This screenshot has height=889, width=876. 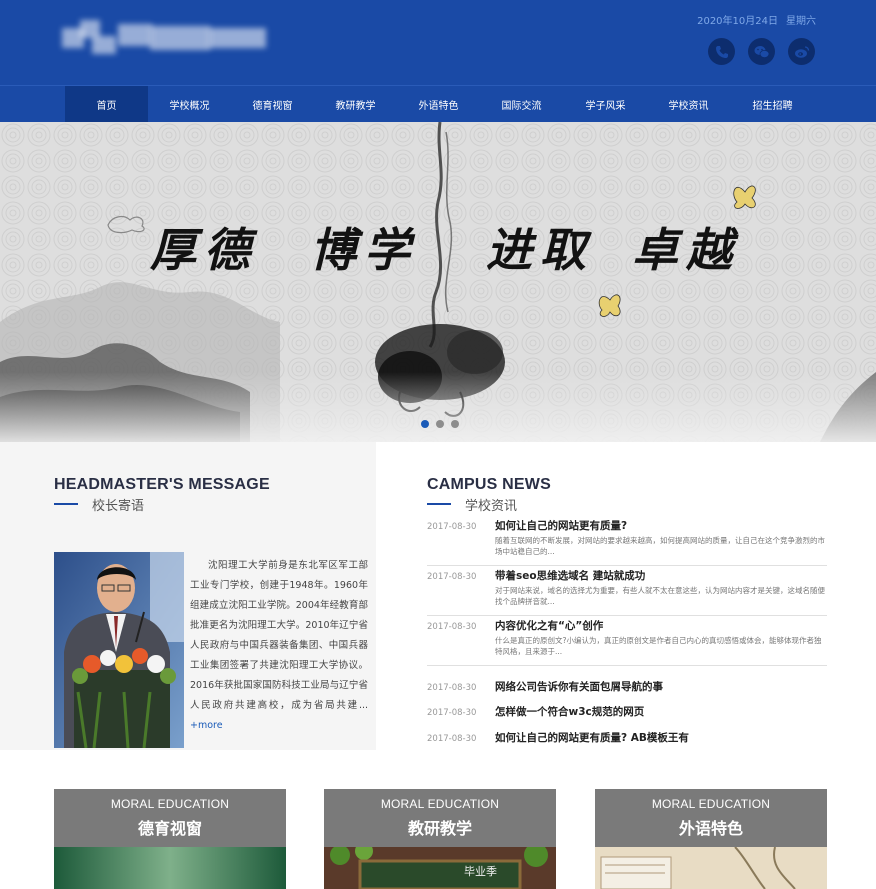 What do you see at coordinates (561, 525) in the screenshot?
I see `news-title: 如何让自己的网站更有质量?` at bounding box center [561, 525].